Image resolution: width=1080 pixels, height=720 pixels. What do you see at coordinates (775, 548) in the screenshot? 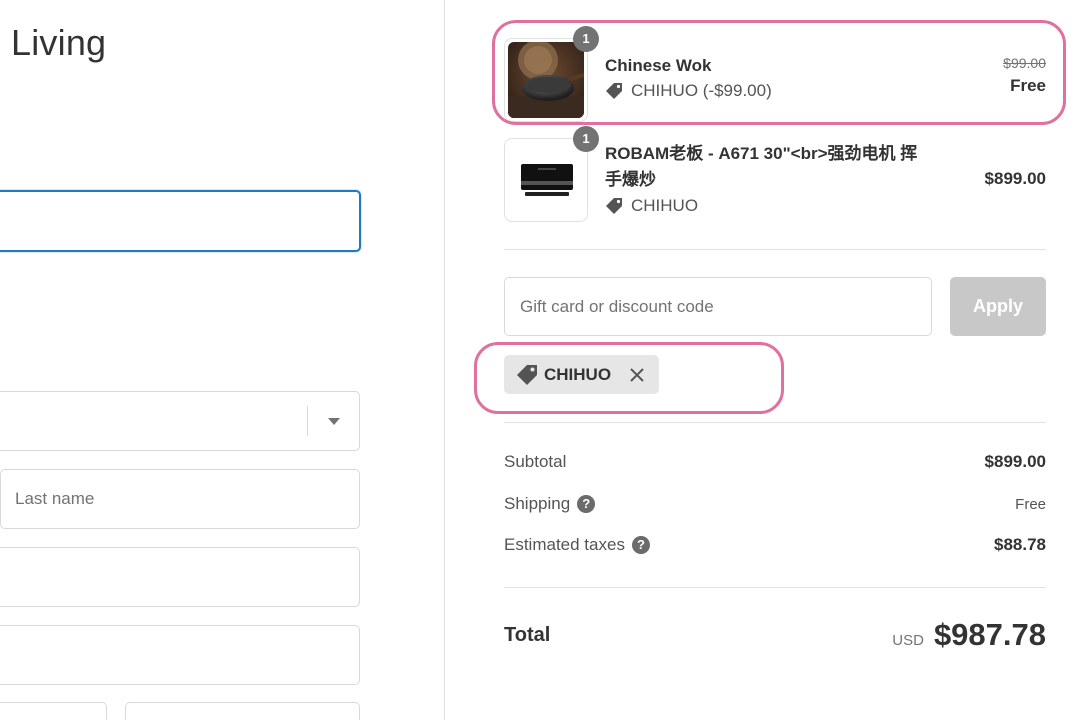
I see `taxes-row: Estimated taxes ? $88.78` at bounding box center [775, 548].